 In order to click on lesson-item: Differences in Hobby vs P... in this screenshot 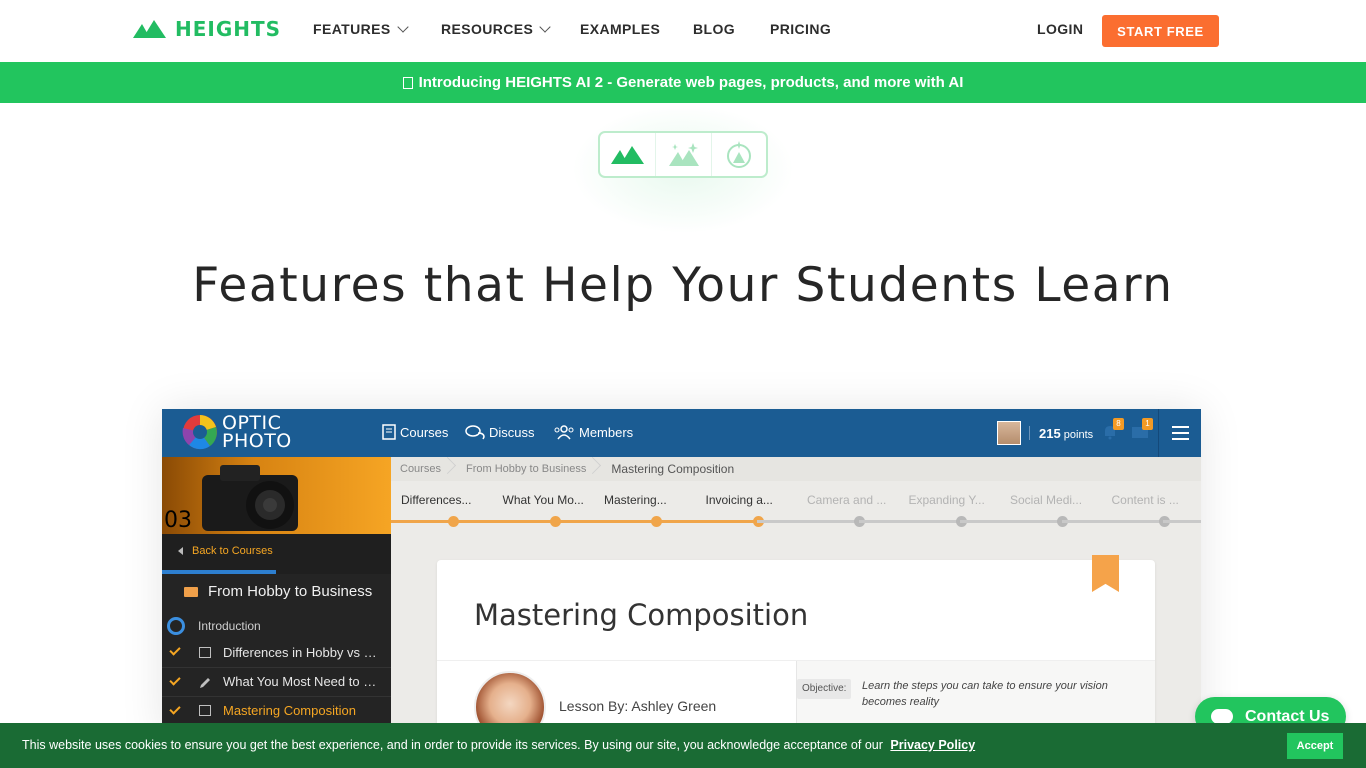, I will do `click(276, 652)`.